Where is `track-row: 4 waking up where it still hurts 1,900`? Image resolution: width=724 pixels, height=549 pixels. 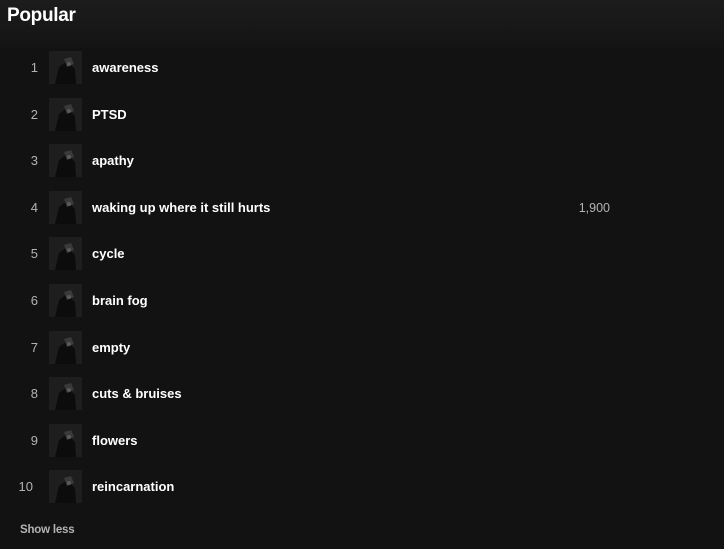
track-row: 4 waking up where it still hurts 1,900 is located at coordinates (362, 208).